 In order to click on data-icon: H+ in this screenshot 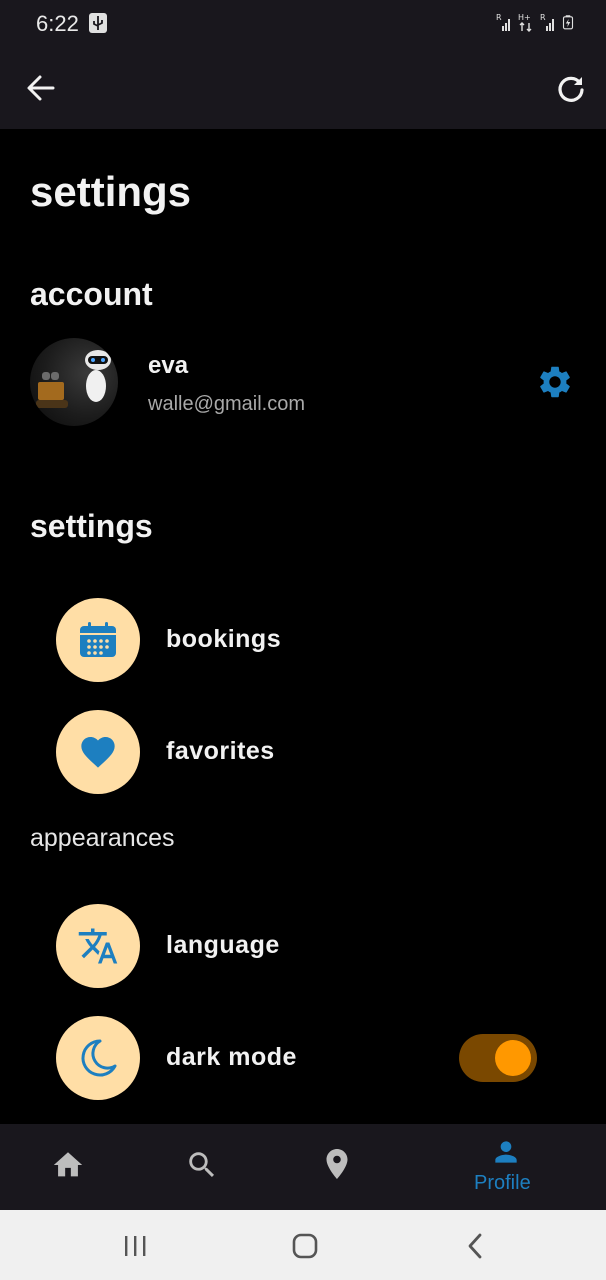, I will do `click(525, 22)`.